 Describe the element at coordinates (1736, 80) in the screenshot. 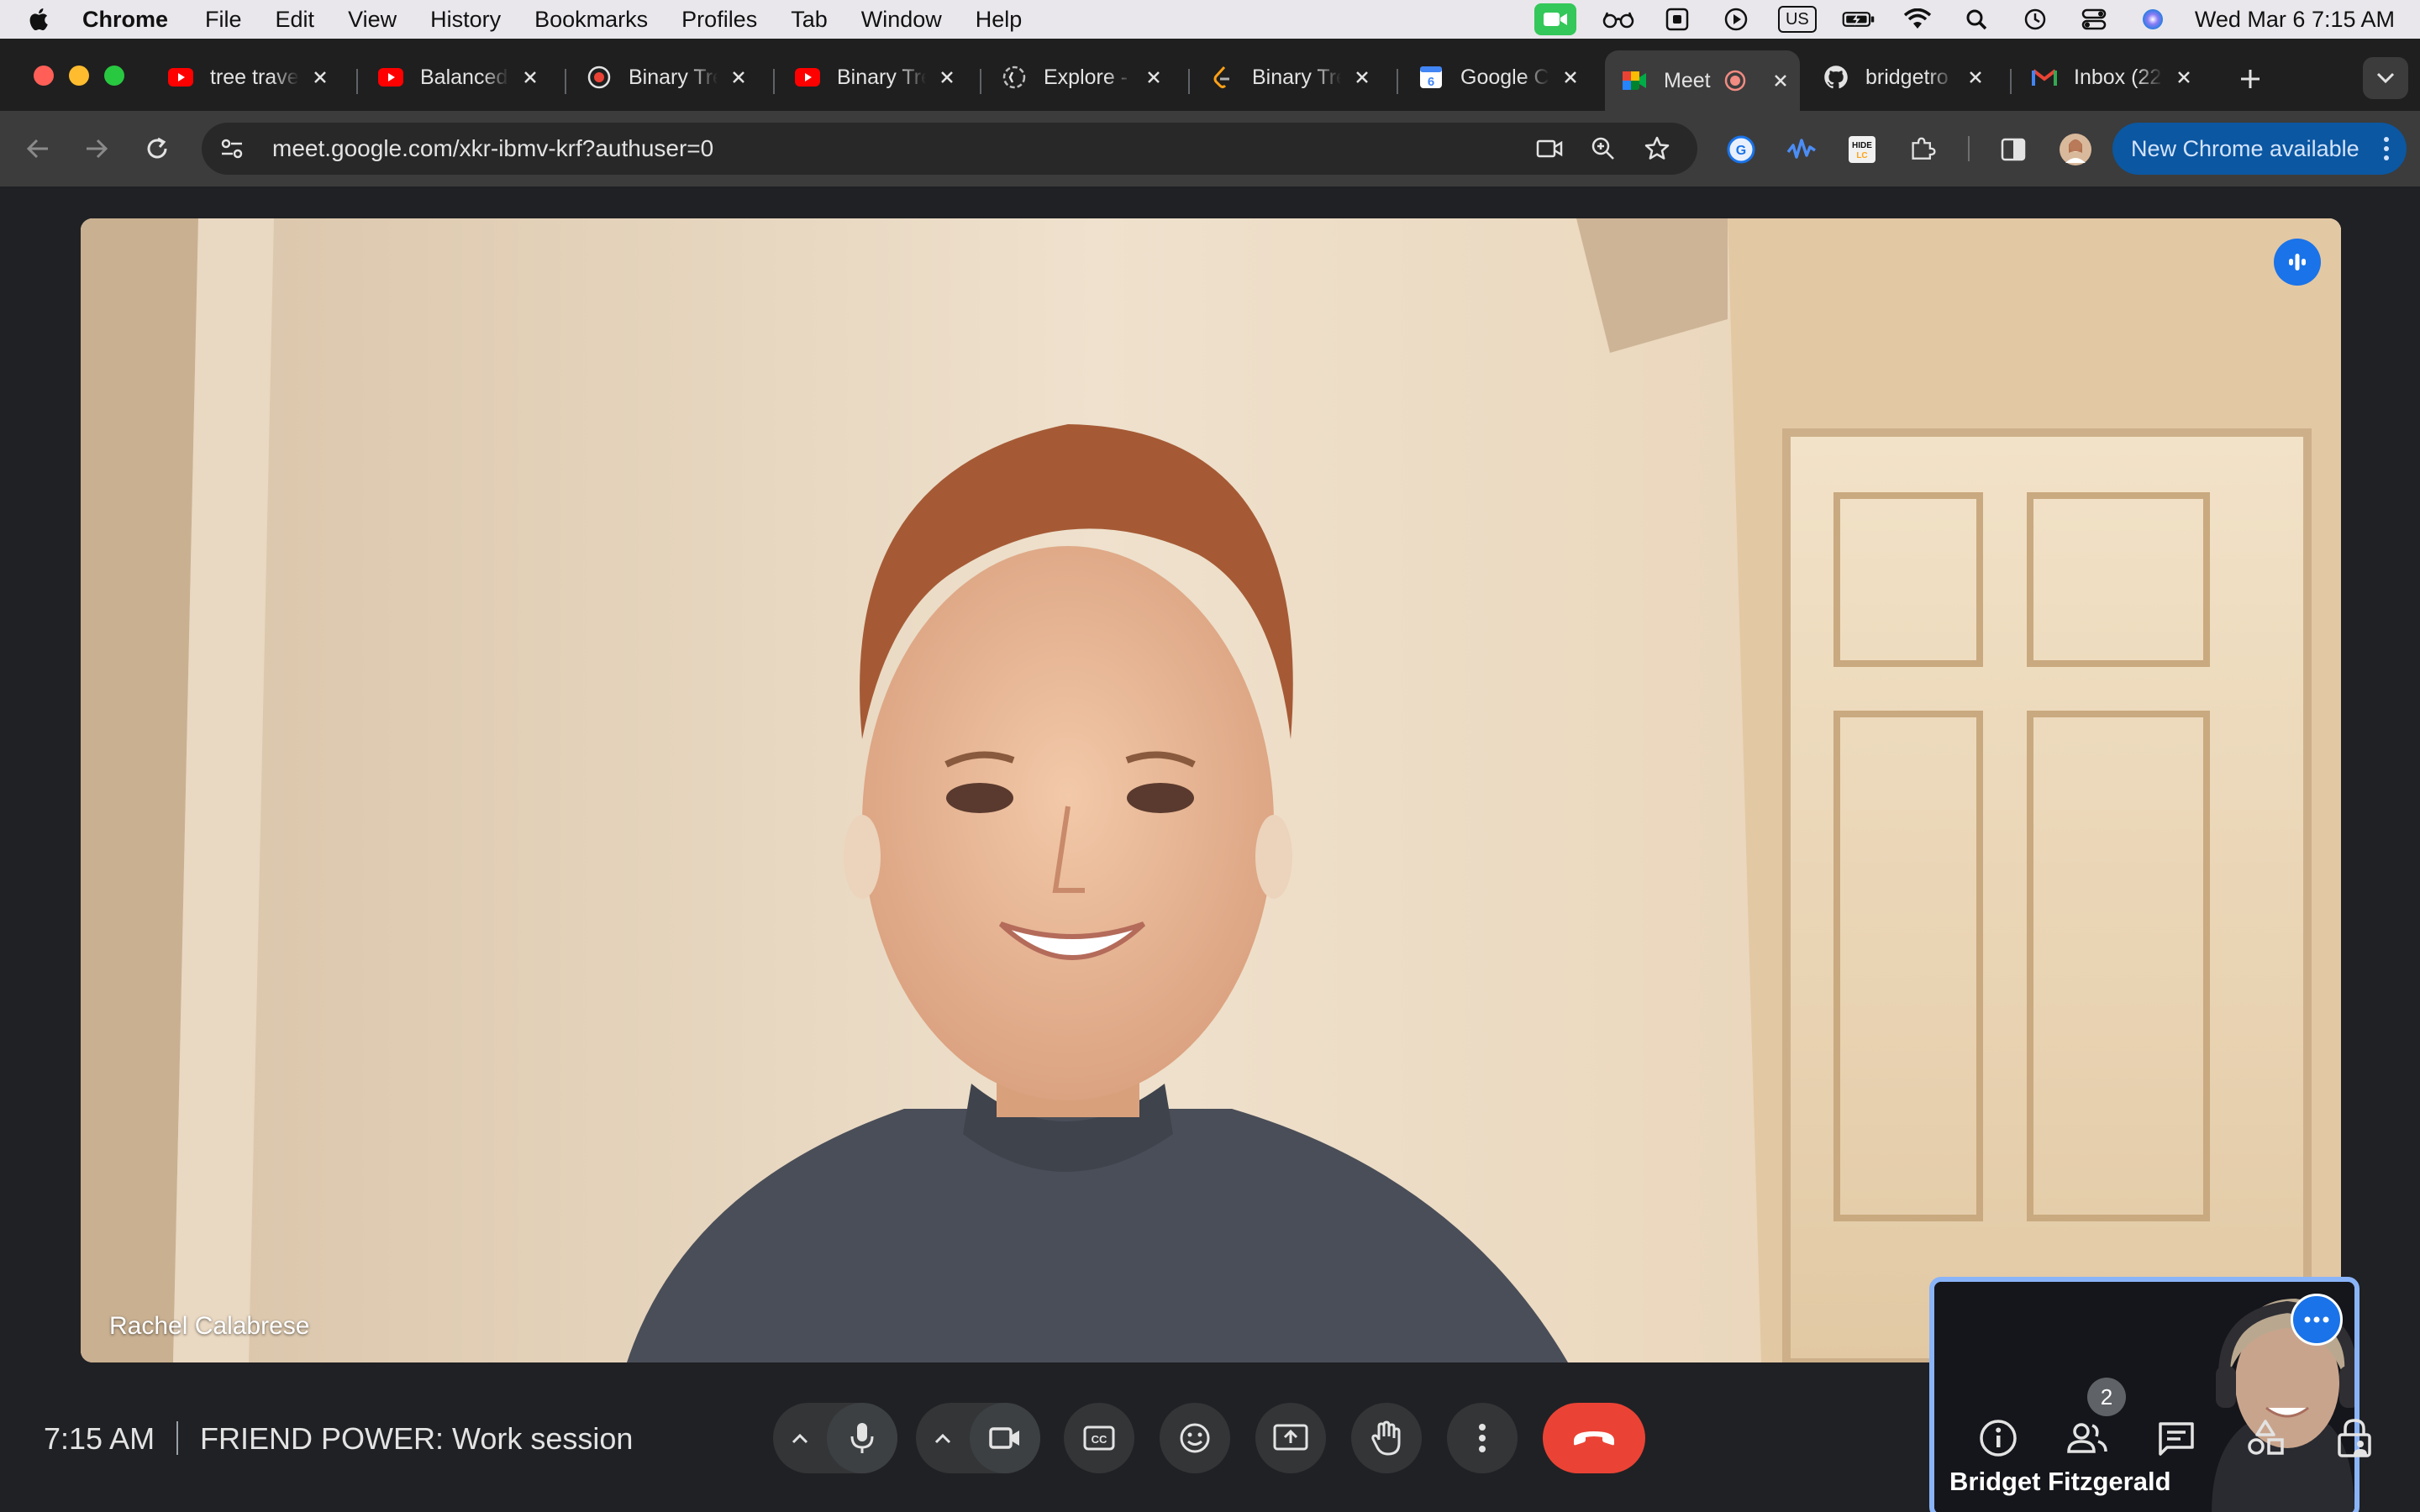

I see `recording-indicator-icon` at that location.